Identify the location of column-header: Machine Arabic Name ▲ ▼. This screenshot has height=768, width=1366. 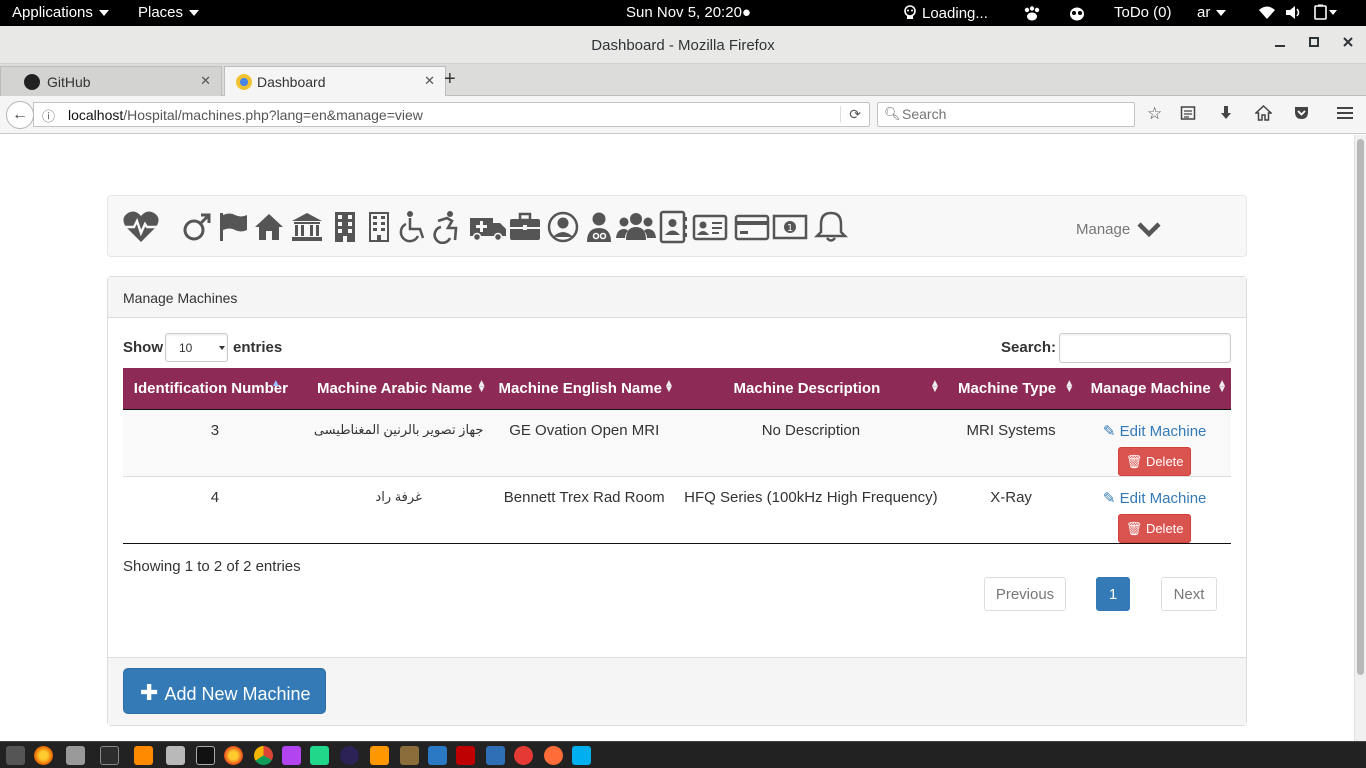
(398, 389).